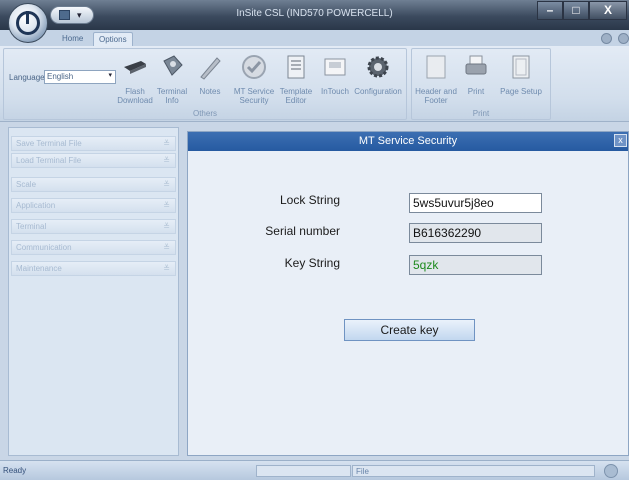  Describe the element at coordinates (93, 226) in the screenshot. I see `sidebar-item-terminal: Terminal ≚` at that location.